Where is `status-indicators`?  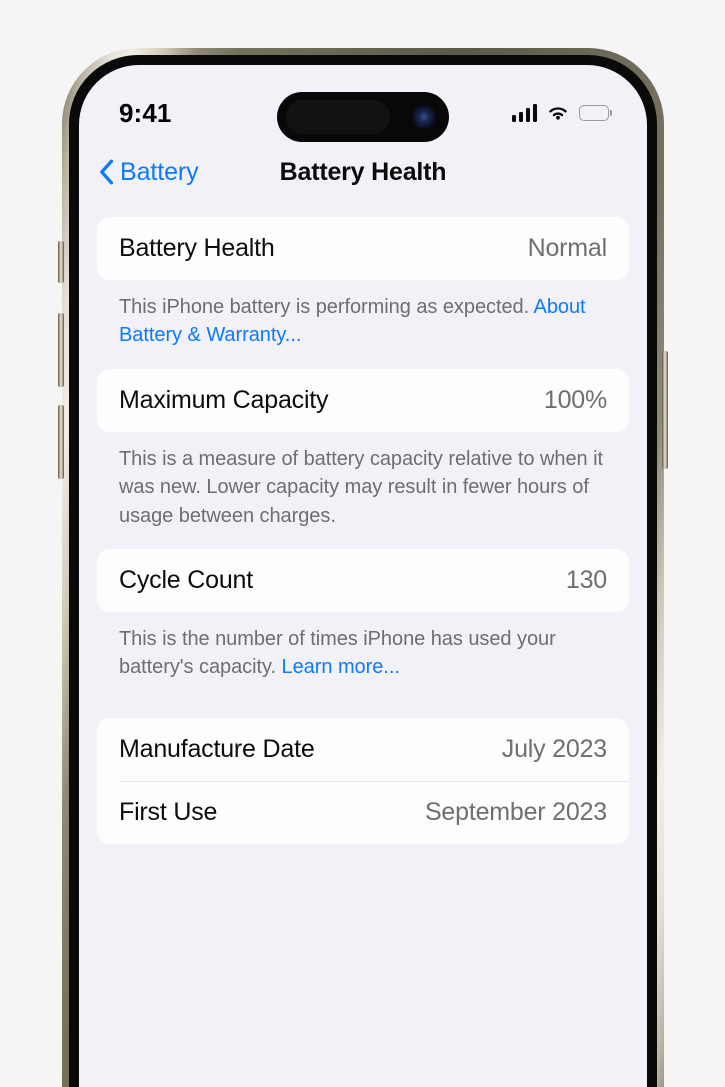
status-indicators is located at coordinates (559, 113).